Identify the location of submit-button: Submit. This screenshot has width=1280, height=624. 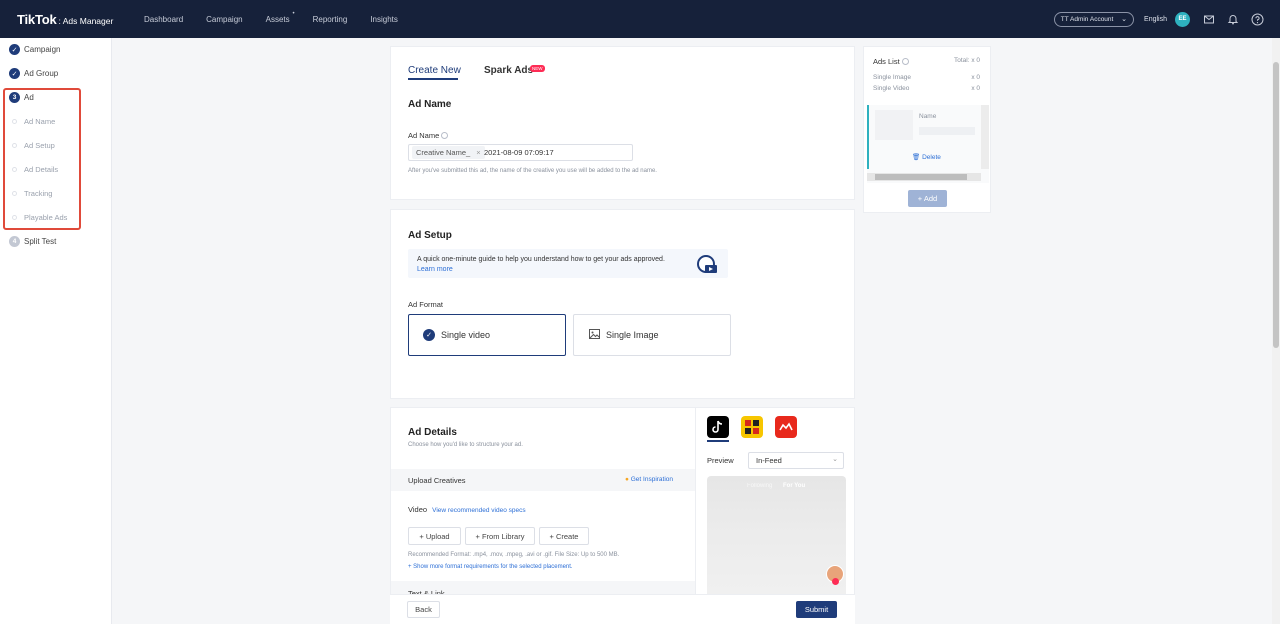
(816, 609).